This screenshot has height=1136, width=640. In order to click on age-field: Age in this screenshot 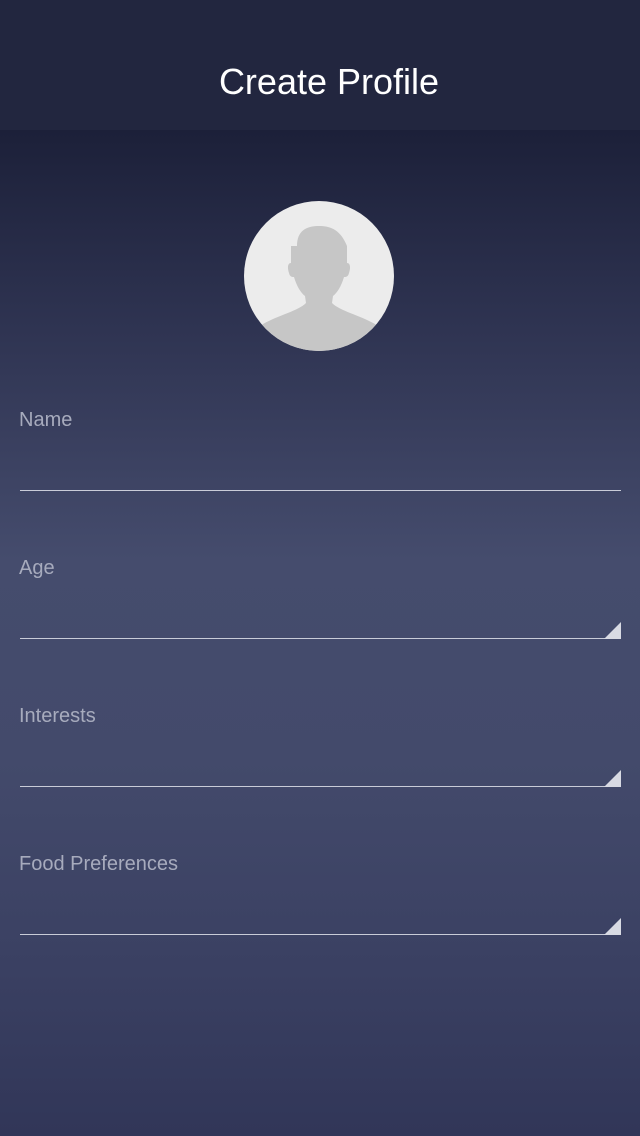, I will do `click(320, 599)`.